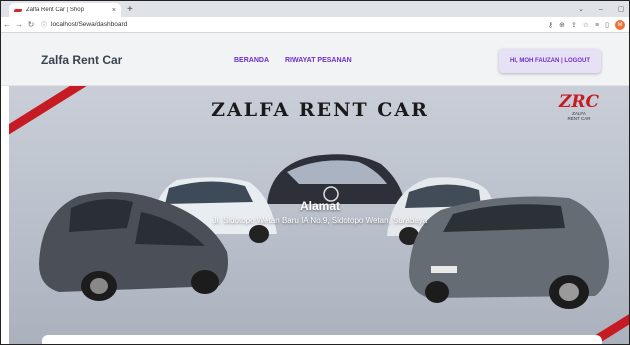 This screenshot has height=345, width=630. Describe the element at coordinates (130, 10) in the screenshot. I see `new-tab-button: +` at that location.